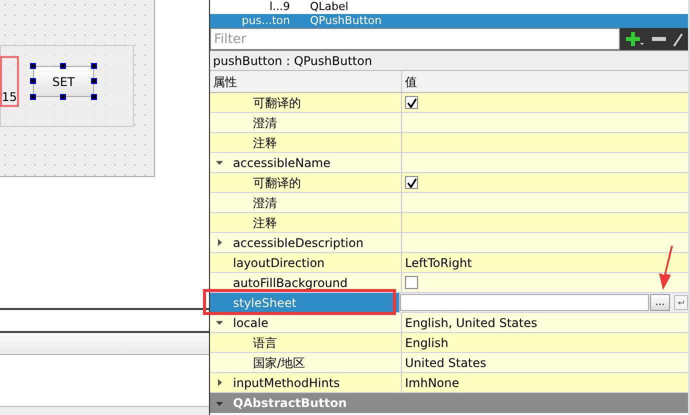 The image size is (690, 415). I want to click on property-name: accessibleDescription, so click(298, 243).